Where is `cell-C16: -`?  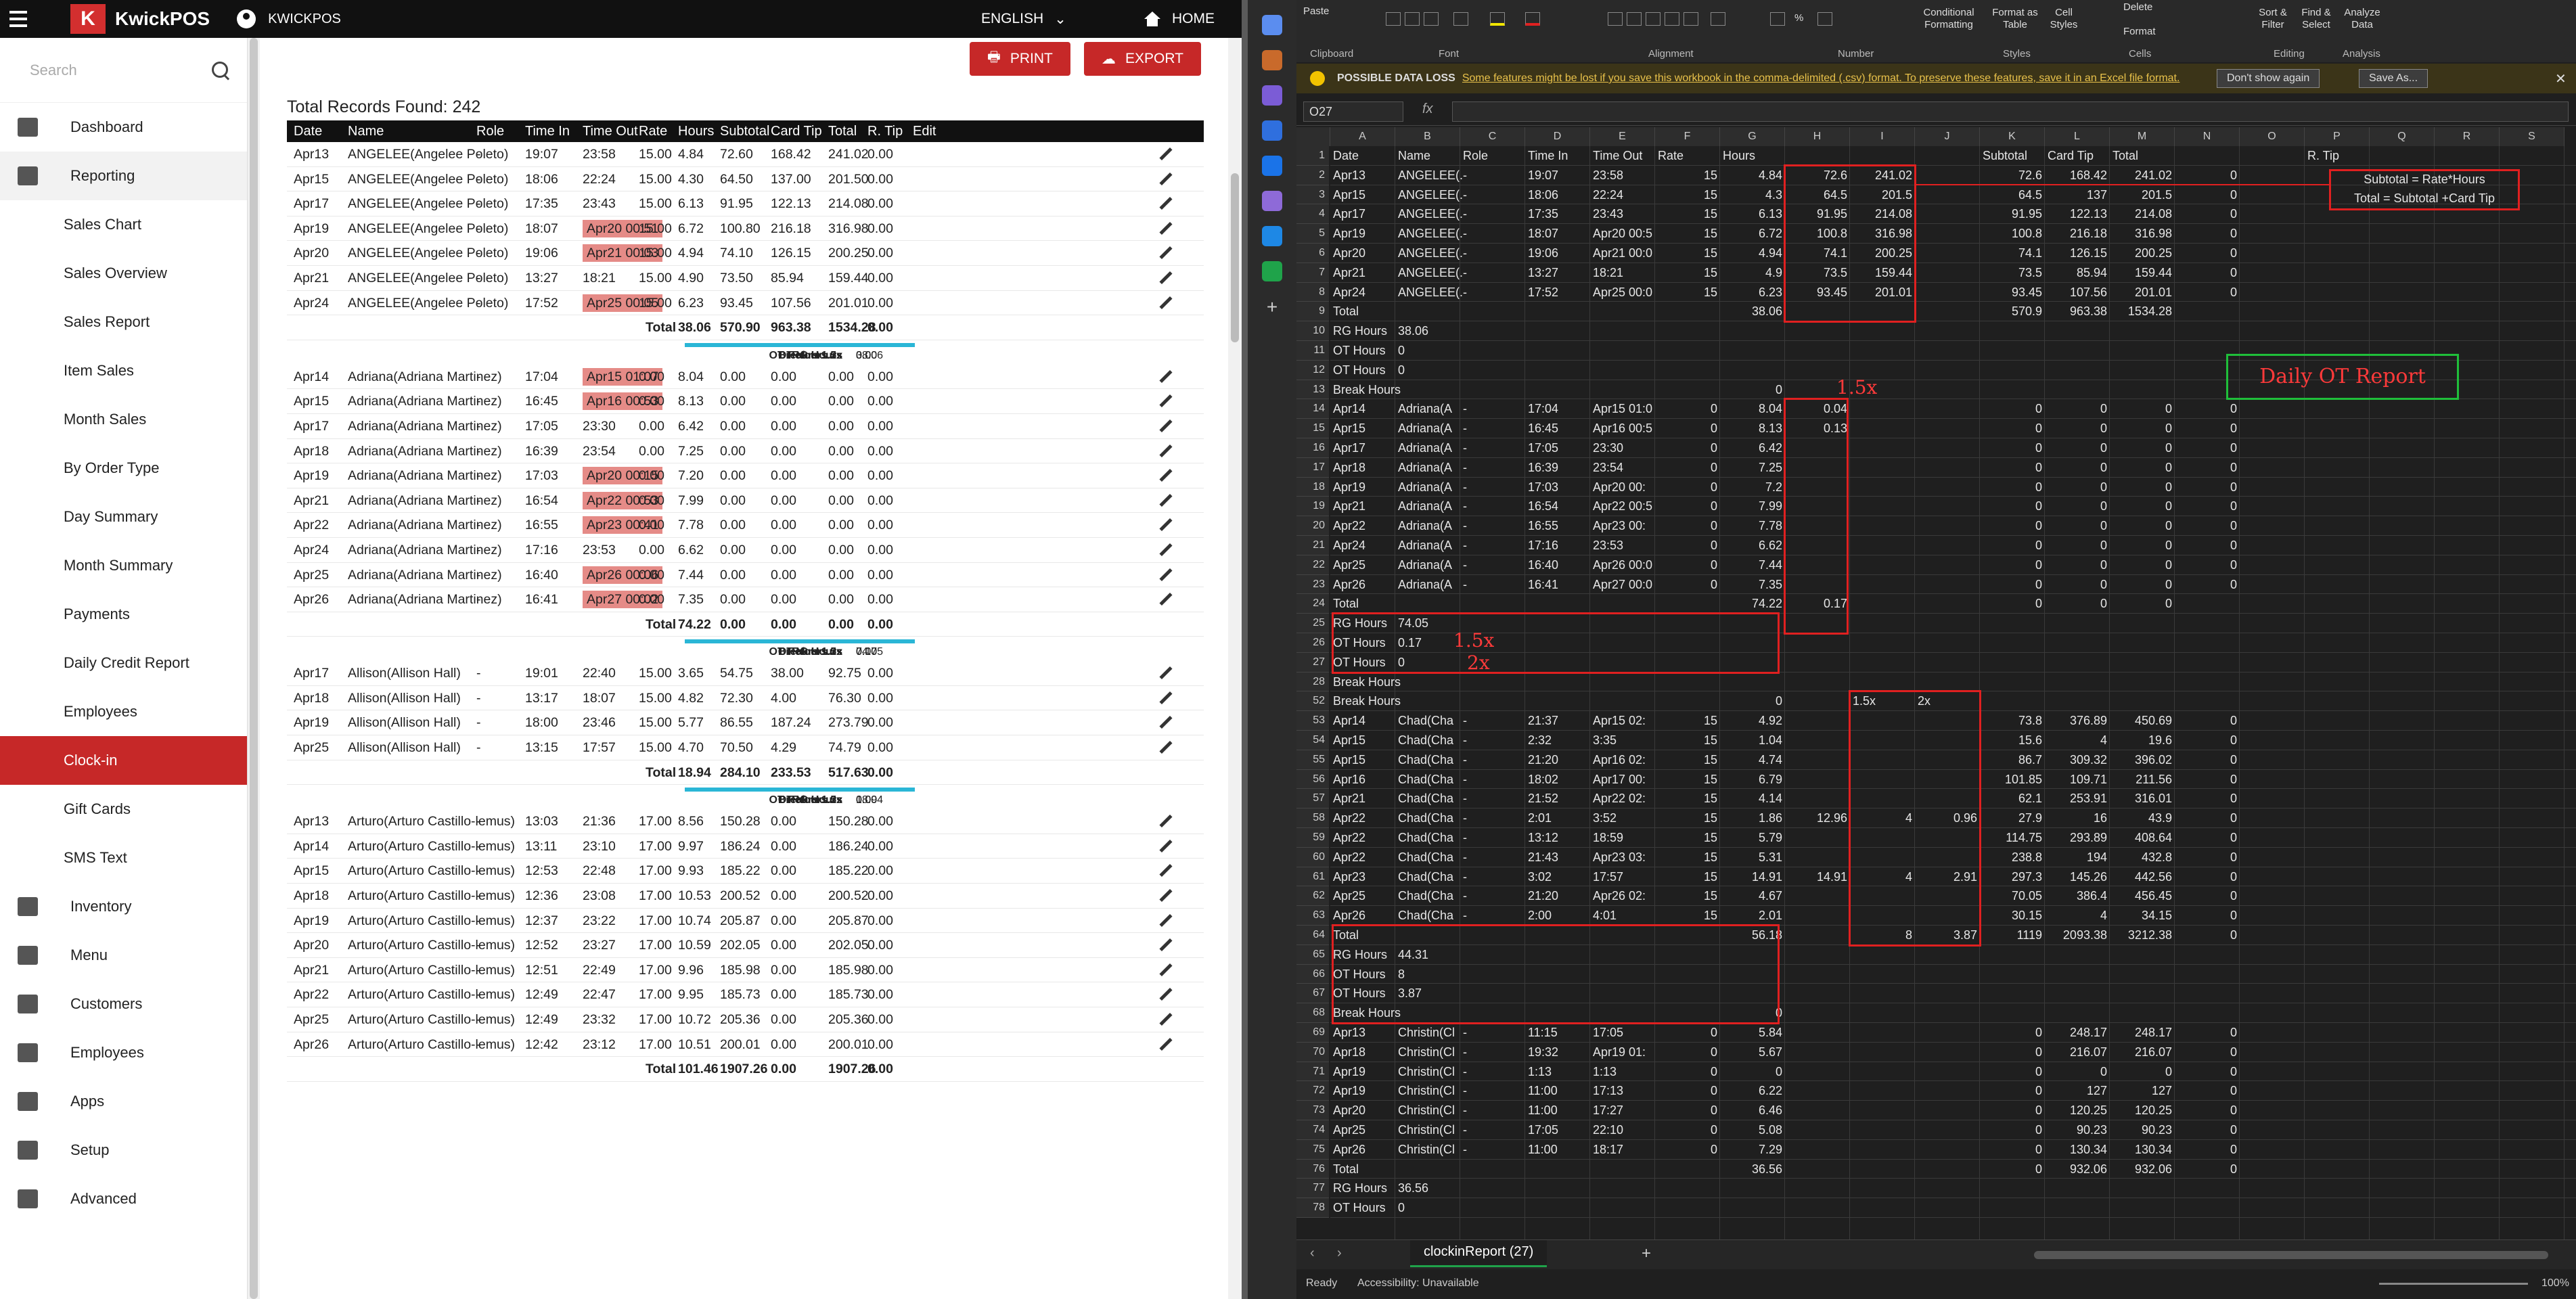
cell-C16: - is located at coordinates (1465, 448).